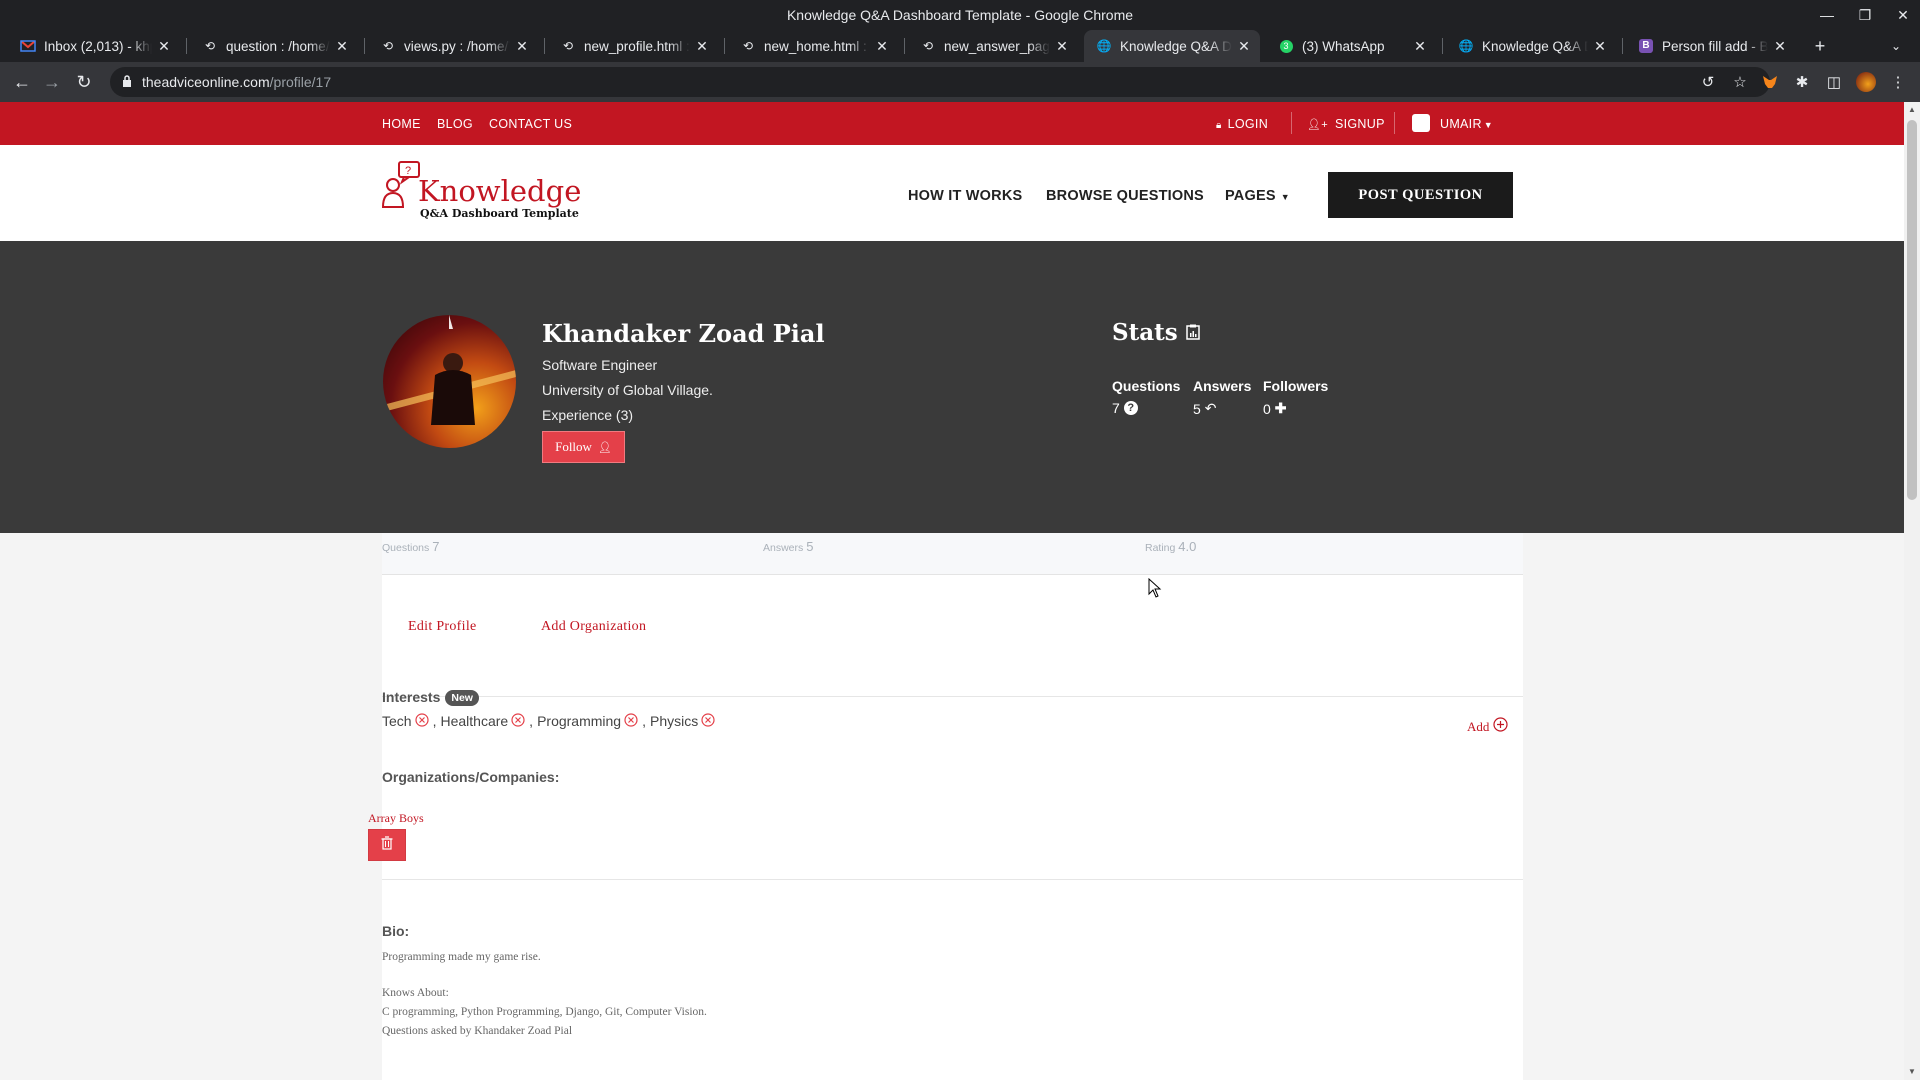  Describe the element at coordinates (1912, 109) in the screenshot. I see `scroll-up-icon: ▲` at that location.